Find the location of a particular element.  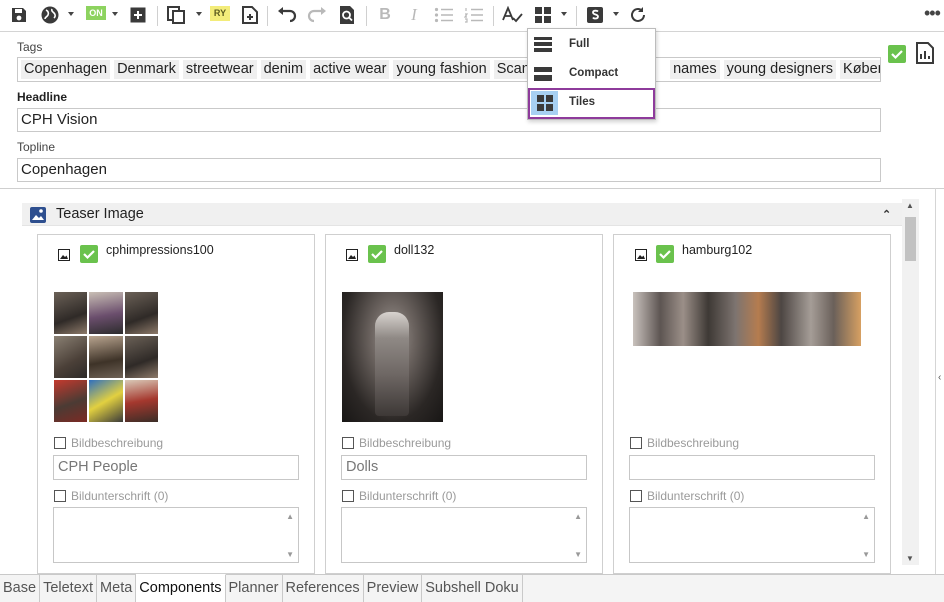

tab-subshell-doku: Subshell Doku is located at coordinates (472, 588).